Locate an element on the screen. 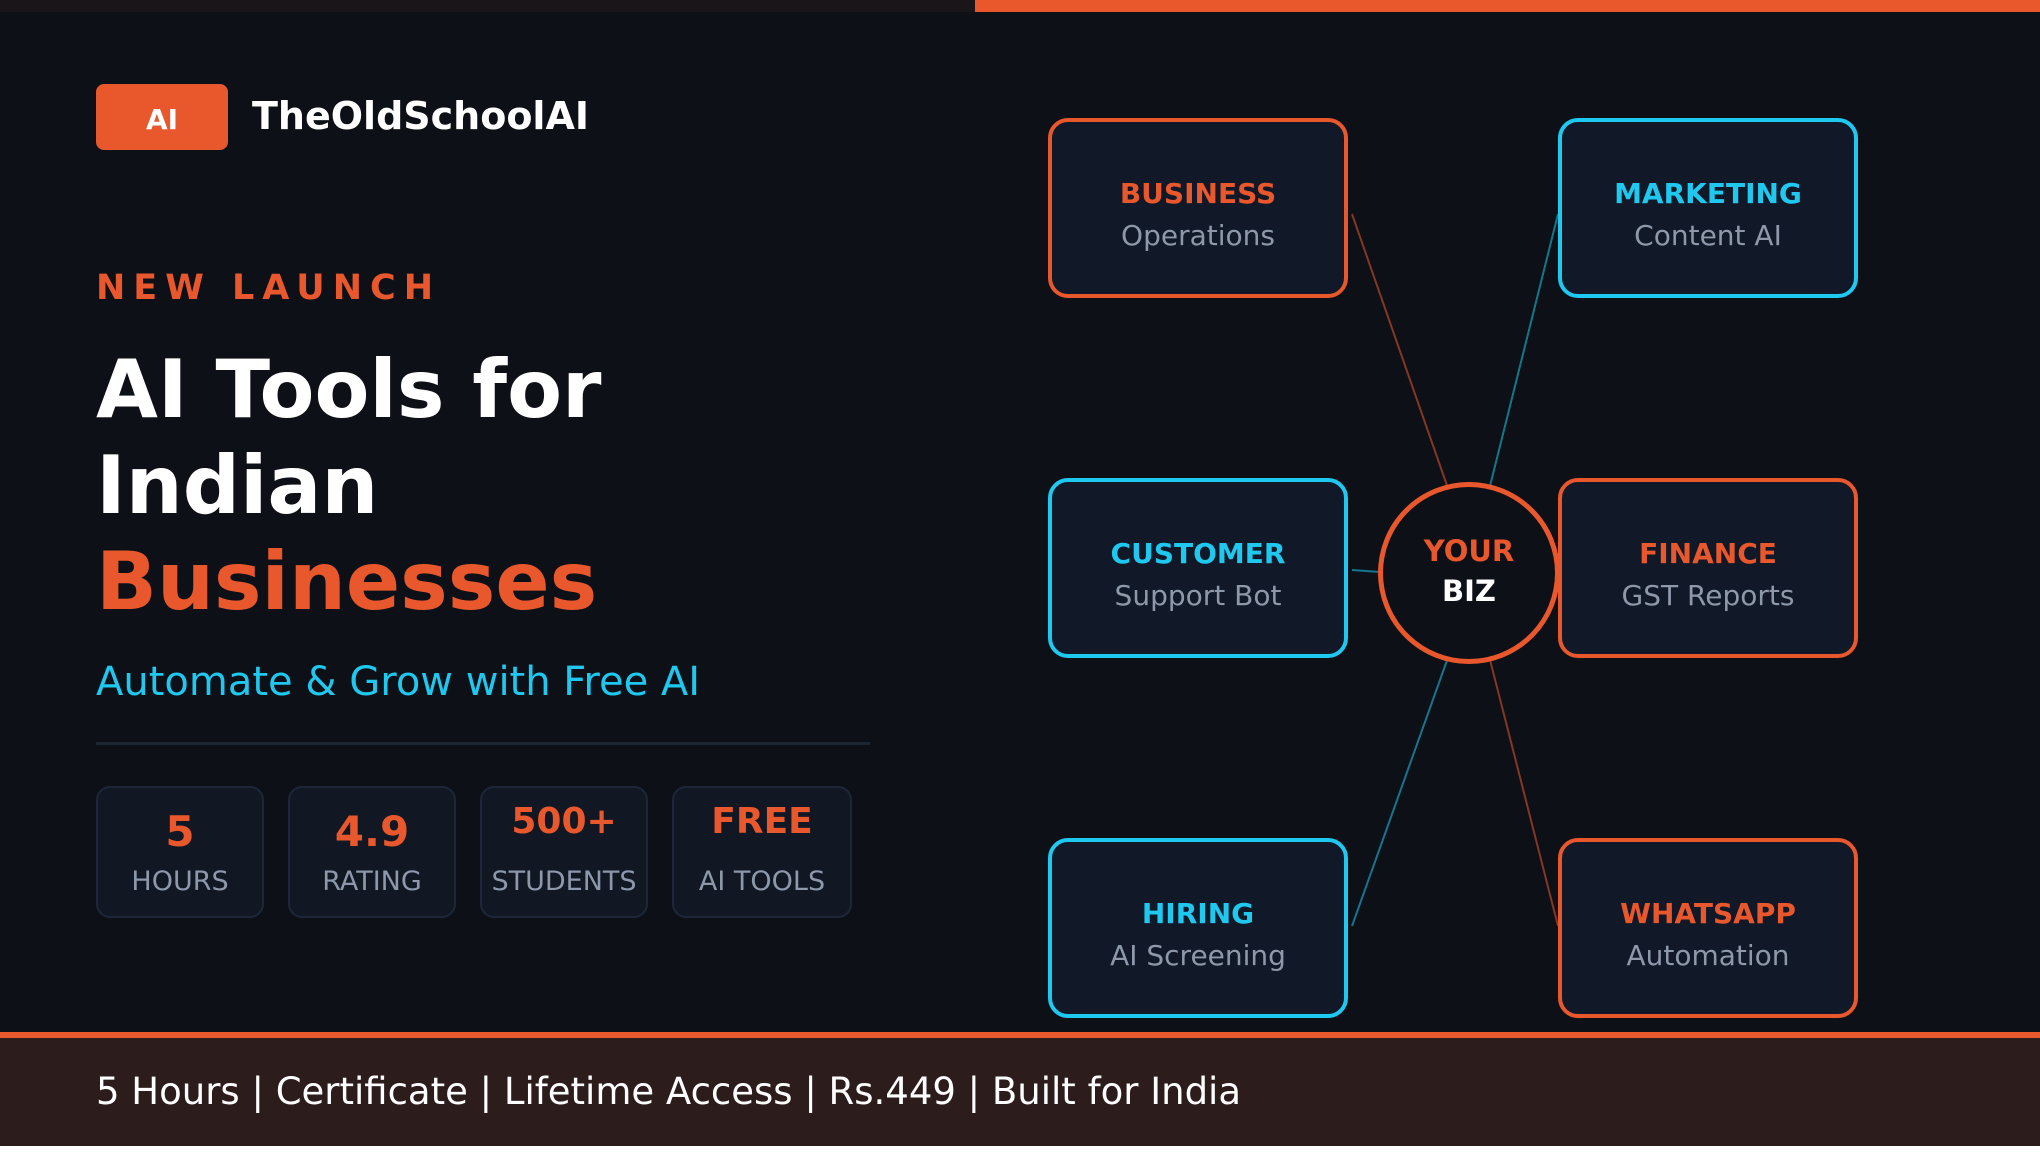  card-marketing: MARKETING Content AI is located at coordinates (1708, 208).